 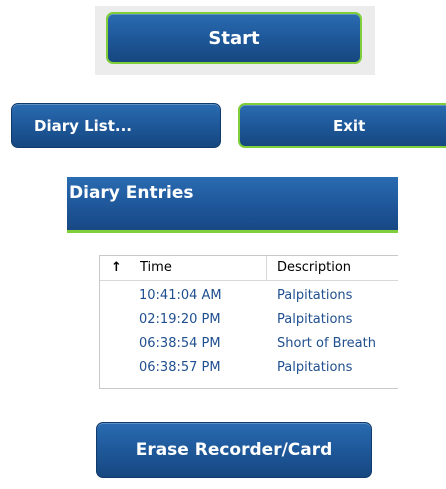 What do you see at coordinates (180, 367) in the screenshot?
I see `entry-time: 06:38:57 PM` at bounding box center [180, 367].